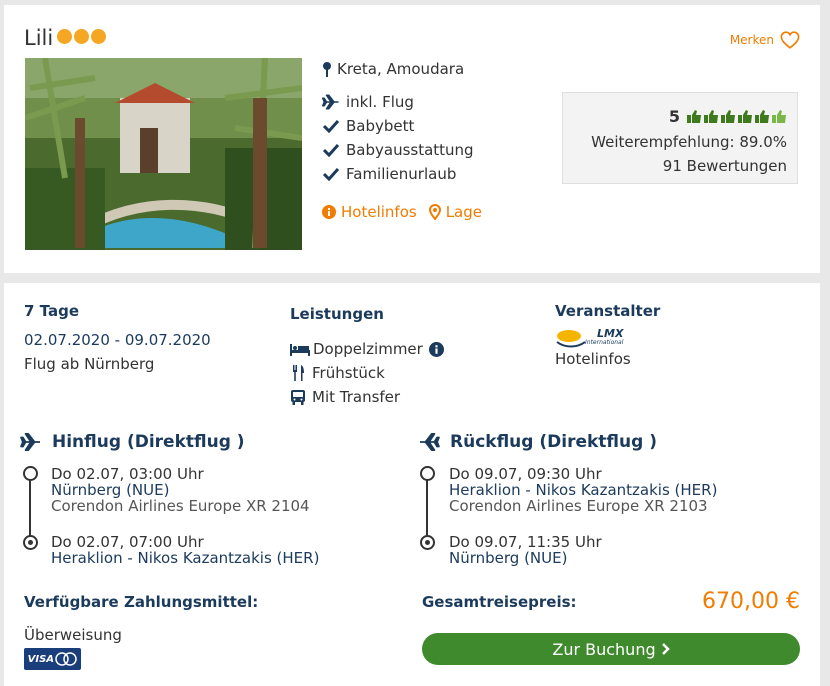  Describe the element at coordinates (180, 506) in the screenshot. I see `outbound-flight-number: Corendon Airlines Europe XR 2104` at that location.